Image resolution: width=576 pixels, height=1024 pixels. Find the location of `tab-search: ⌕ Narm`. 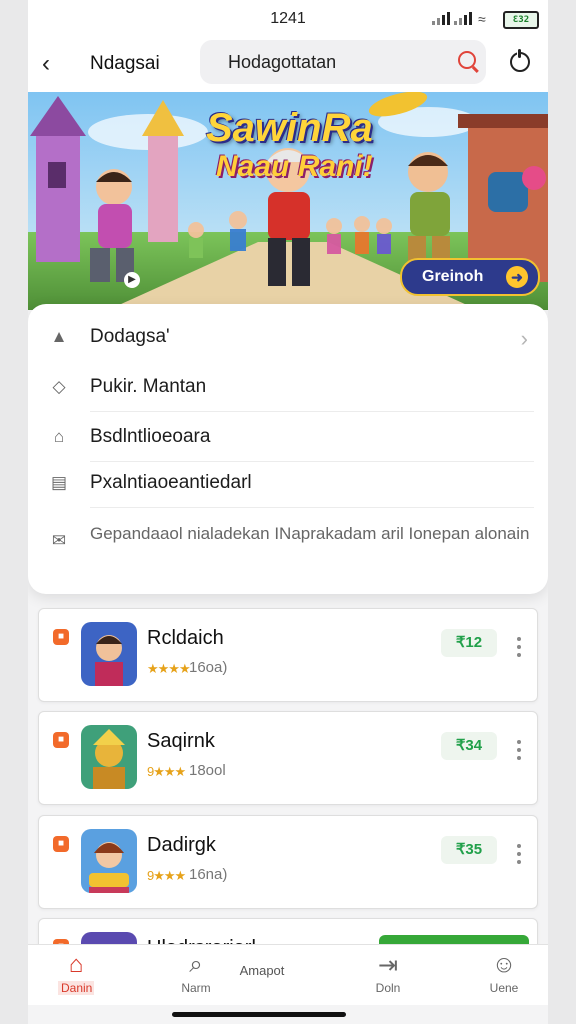

tab-search: ⌕ Narm is located at coordinates (196, 973).